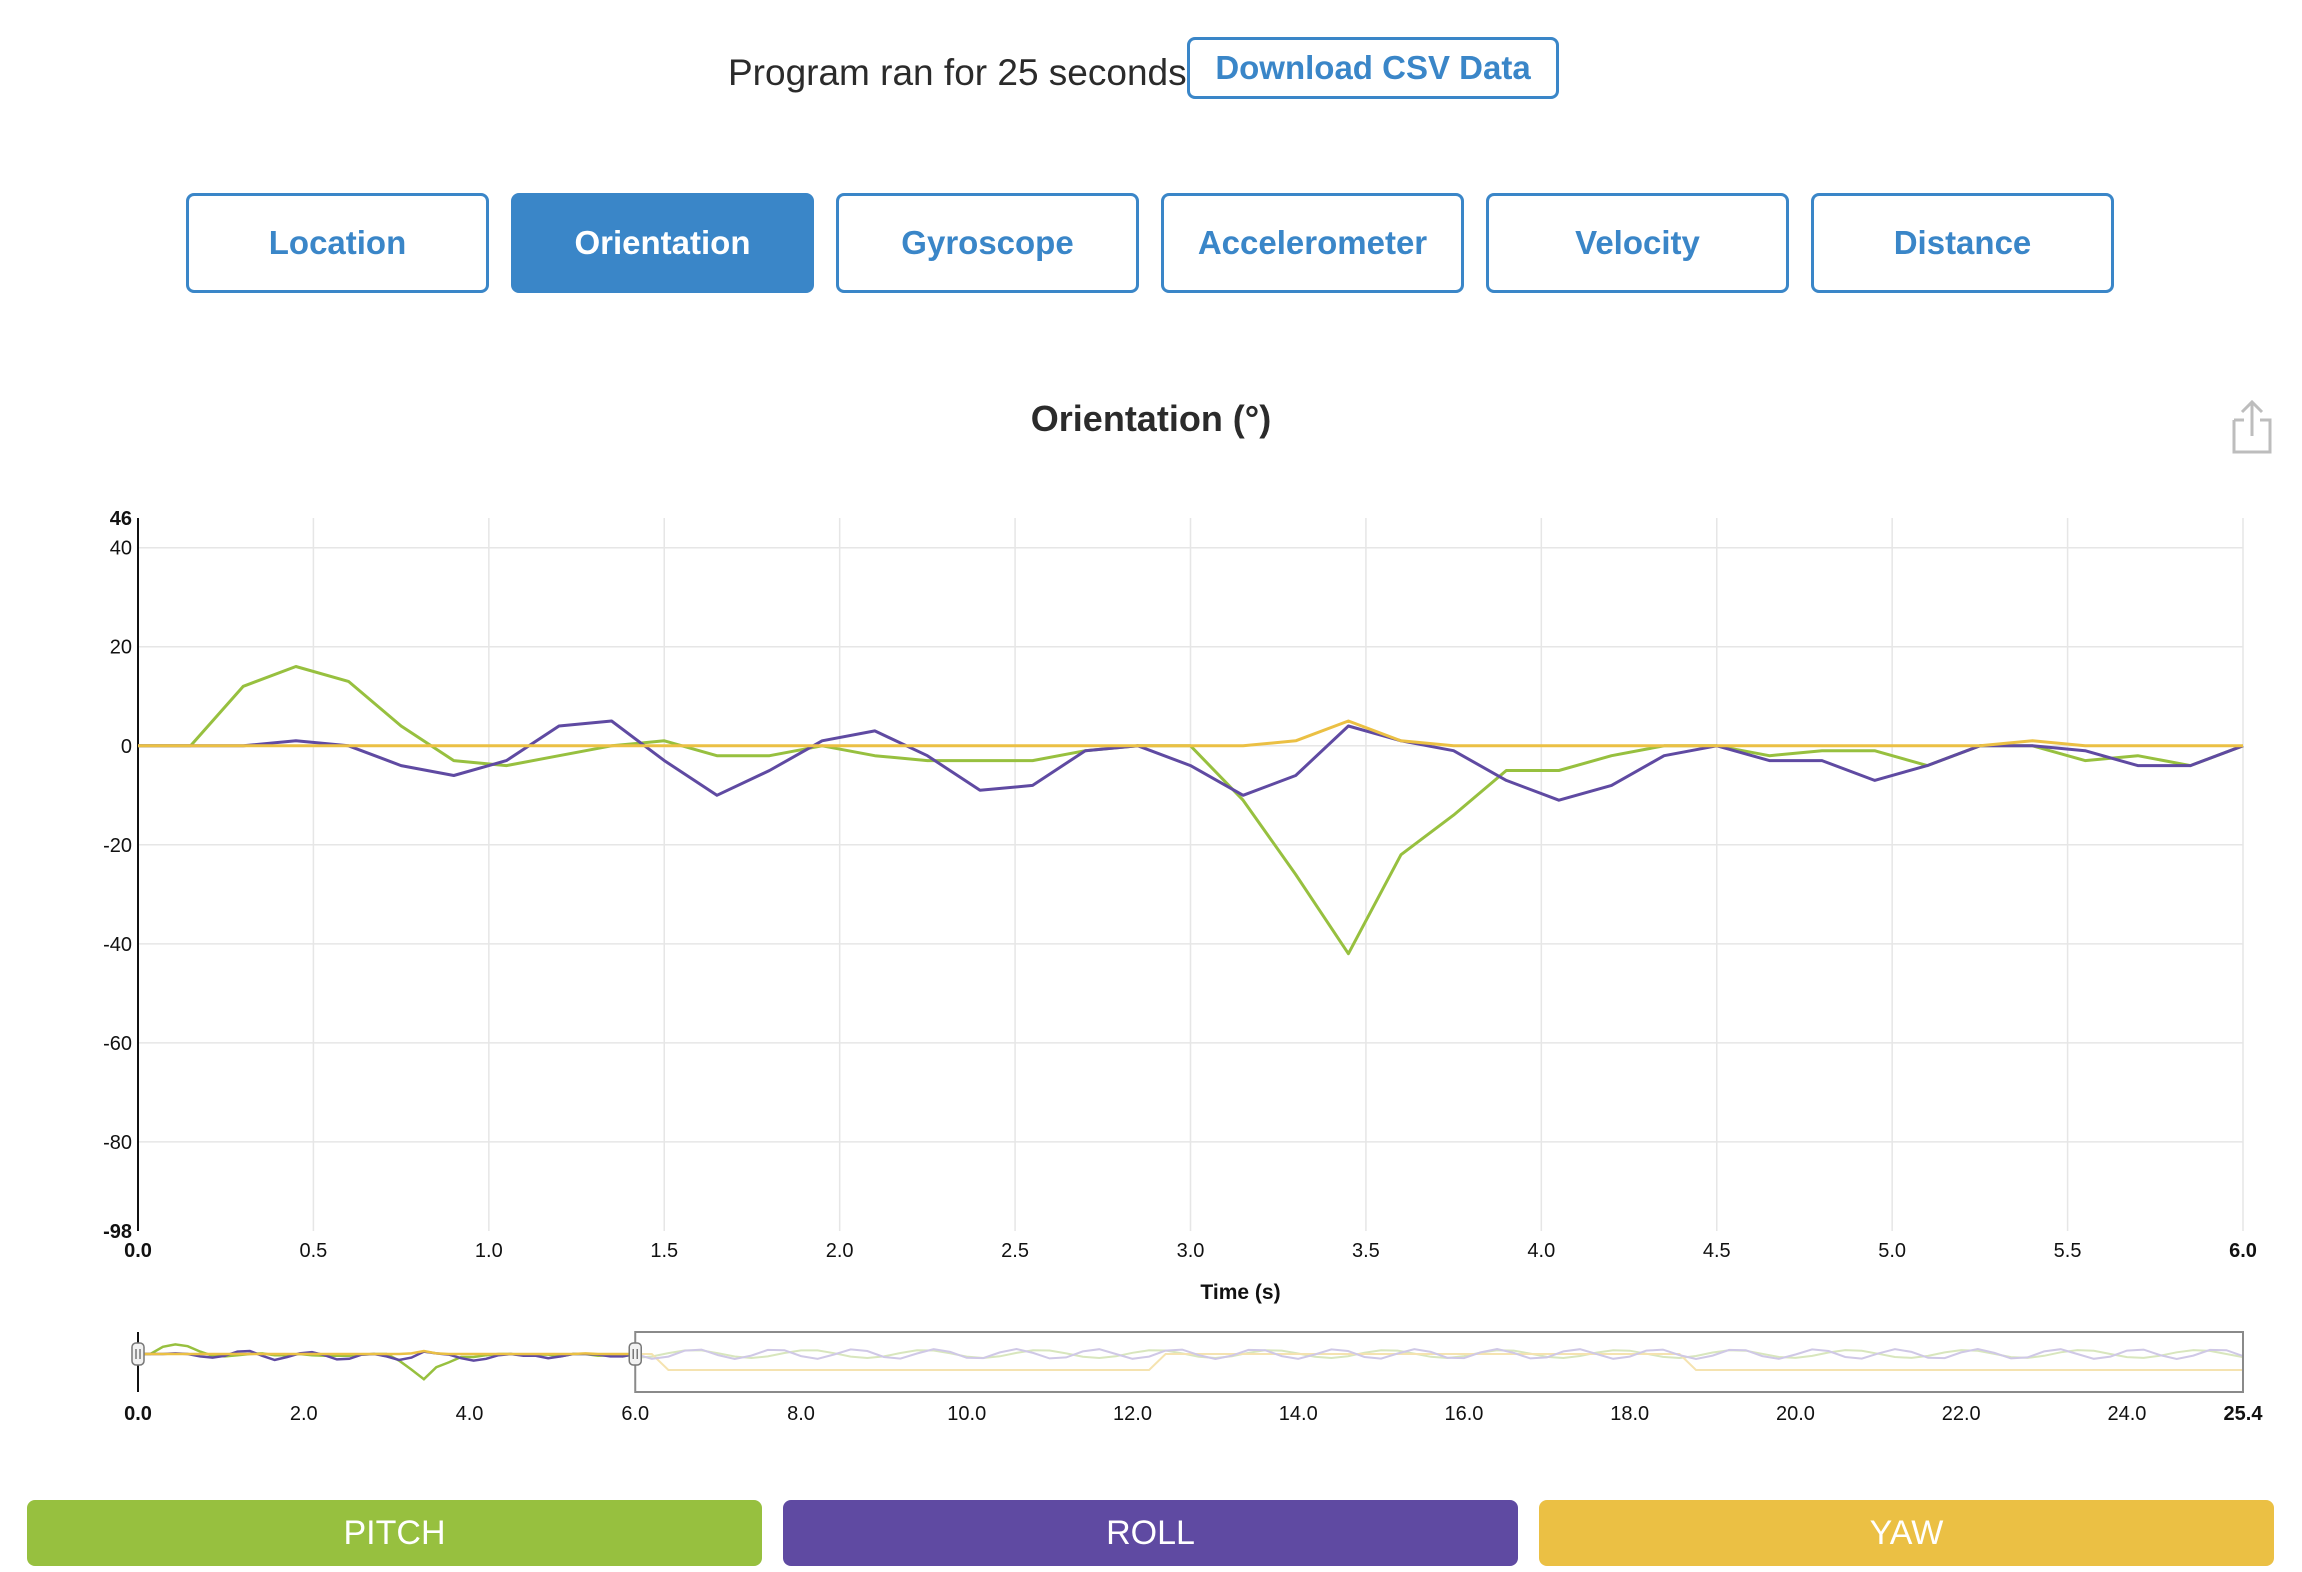 Image resolution: width=2302 pixels, height=1572 pixels. What do you see at coordinates (387, 1362) in the screenshot?
I see `navigator-line-pitch` at bounding box center [387, 1362].